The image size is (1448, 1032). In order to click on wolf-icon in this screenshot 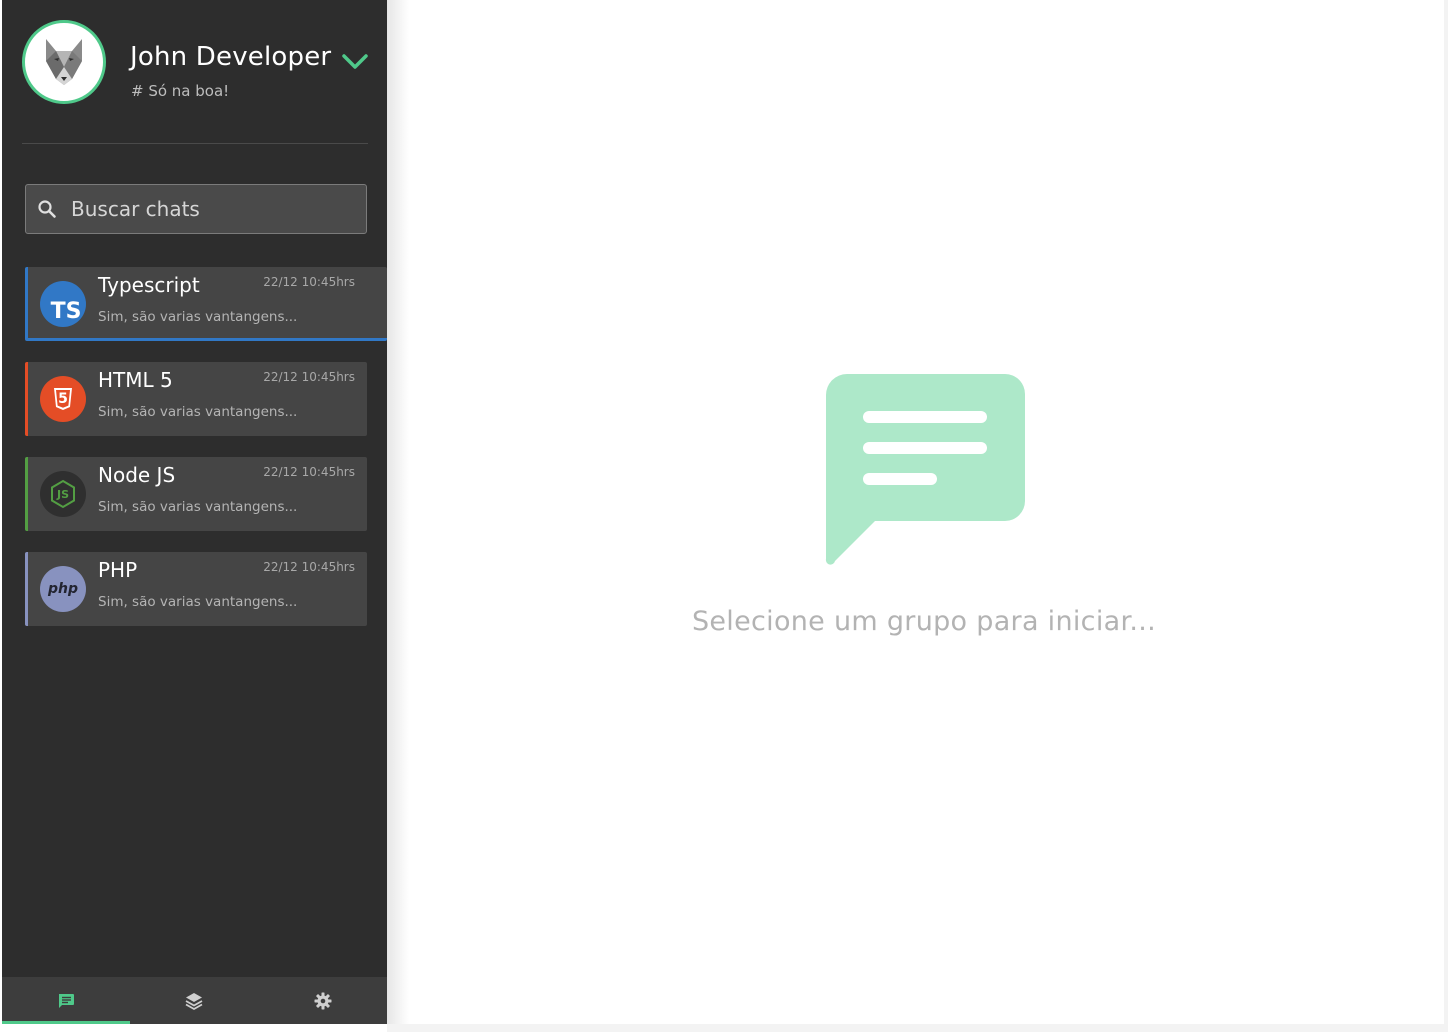, I will do `click(64, 62)`.